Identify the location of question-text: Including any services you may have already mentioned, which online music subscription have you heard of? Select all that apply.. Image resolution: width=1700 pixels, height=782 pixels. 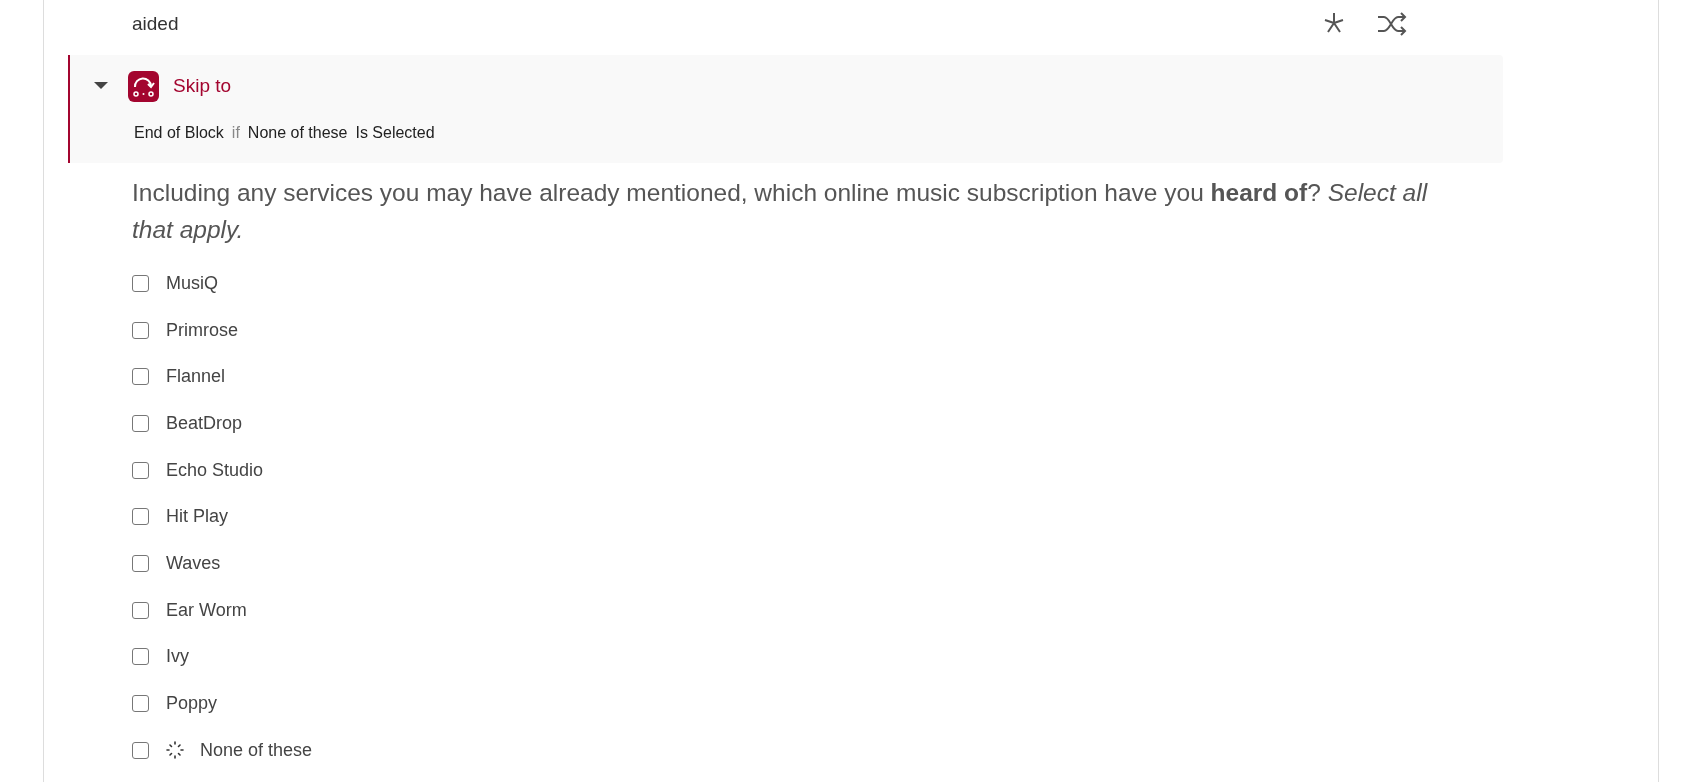
(780, 211).